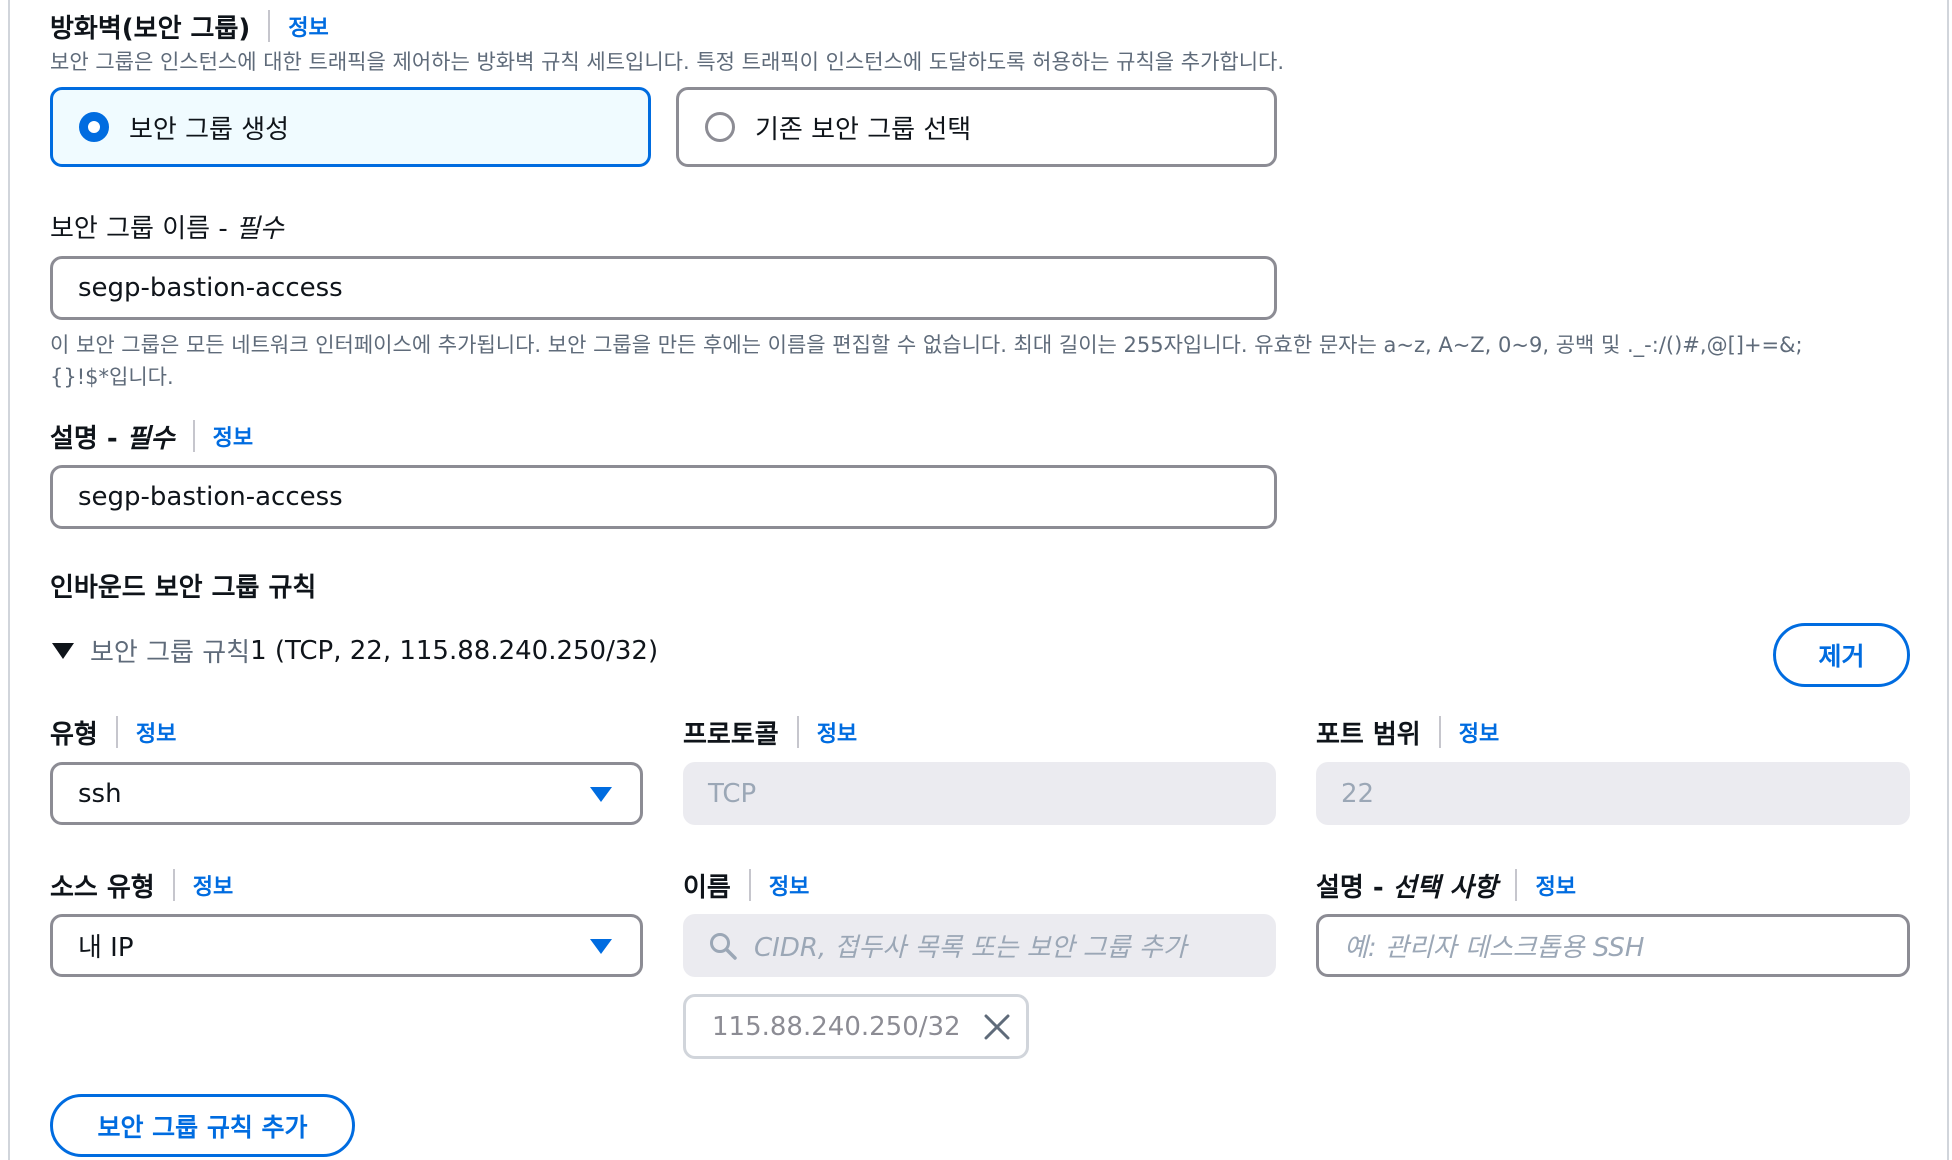  Describe the element at coordinates (789, 885) in the screenshot. I see `name-info-link: 정보` at that location.